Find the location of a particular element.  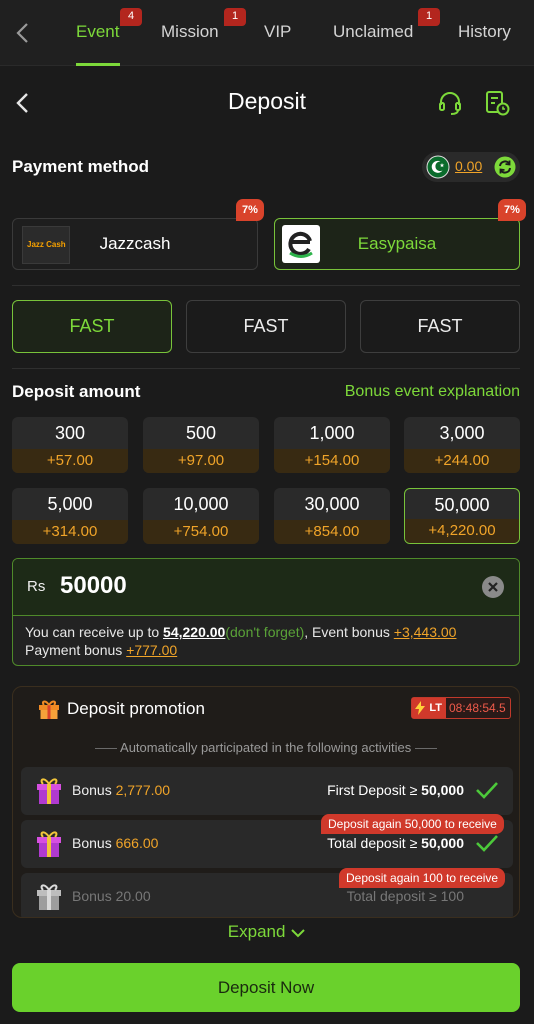

currency-label: Rs is located at coordinates (36, 586).